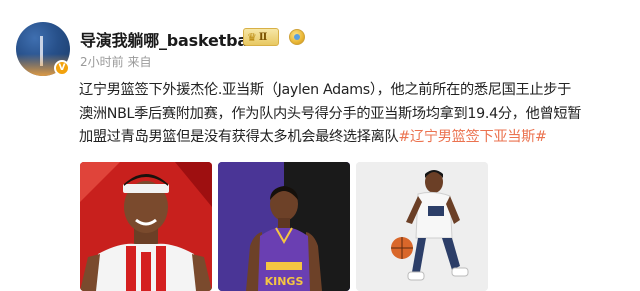  What do you see at coordinates (330, 113) in the screenshot?
I see `post-text-line-2: 澳洲NBL季后赛附加赛，作为队内头号得分手的亚当斯场均拿到19.4分，他曾短暂` at bounding box center [330, 113].